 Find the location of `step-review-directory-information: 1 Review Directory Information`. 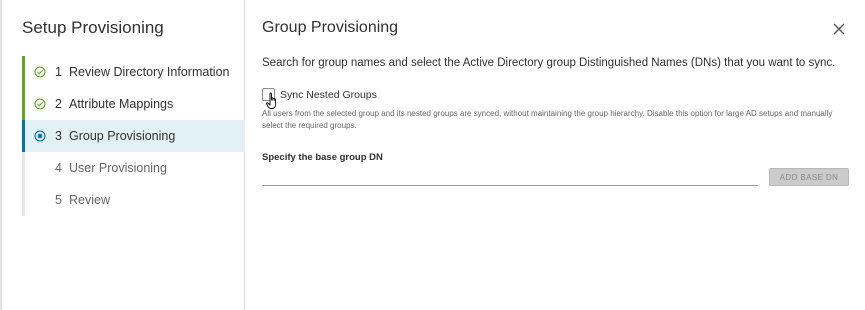

step-review-directory-information: 1 Review Directory Information is located at coordinates (133, 72).